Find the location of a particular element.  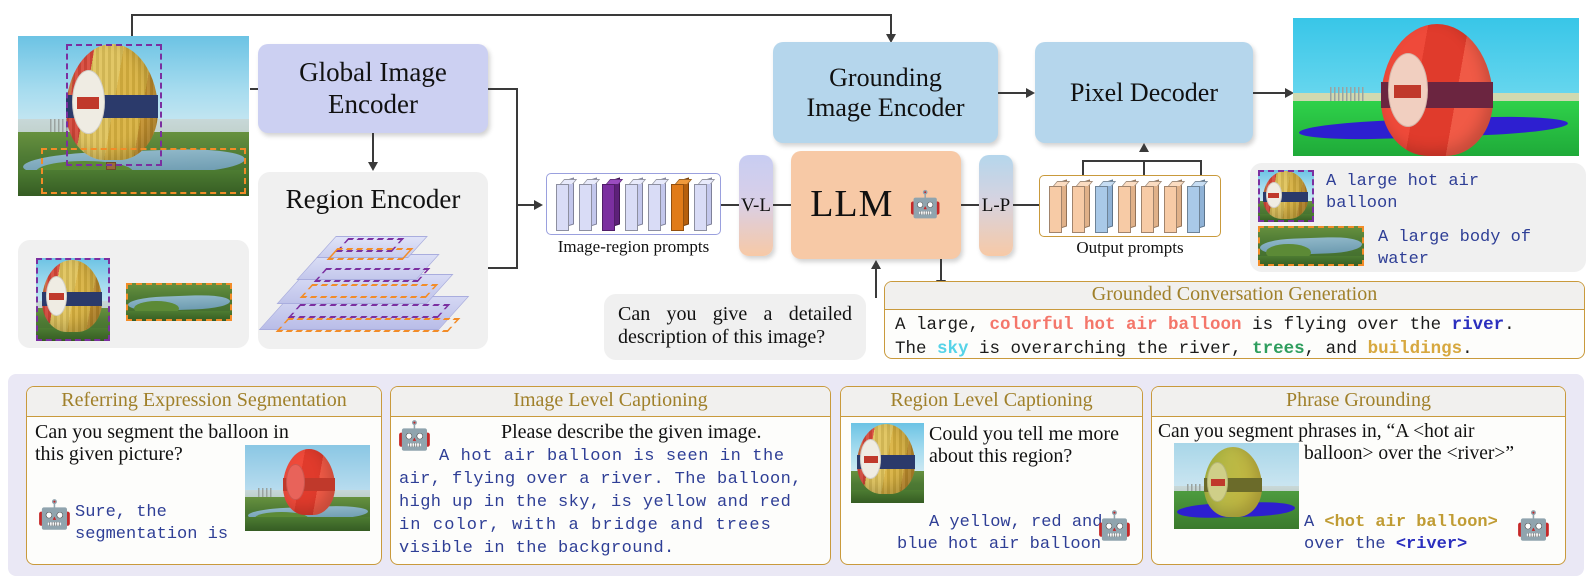

task-3-title: Region Level Captioning is located at coordinates (991, 402).